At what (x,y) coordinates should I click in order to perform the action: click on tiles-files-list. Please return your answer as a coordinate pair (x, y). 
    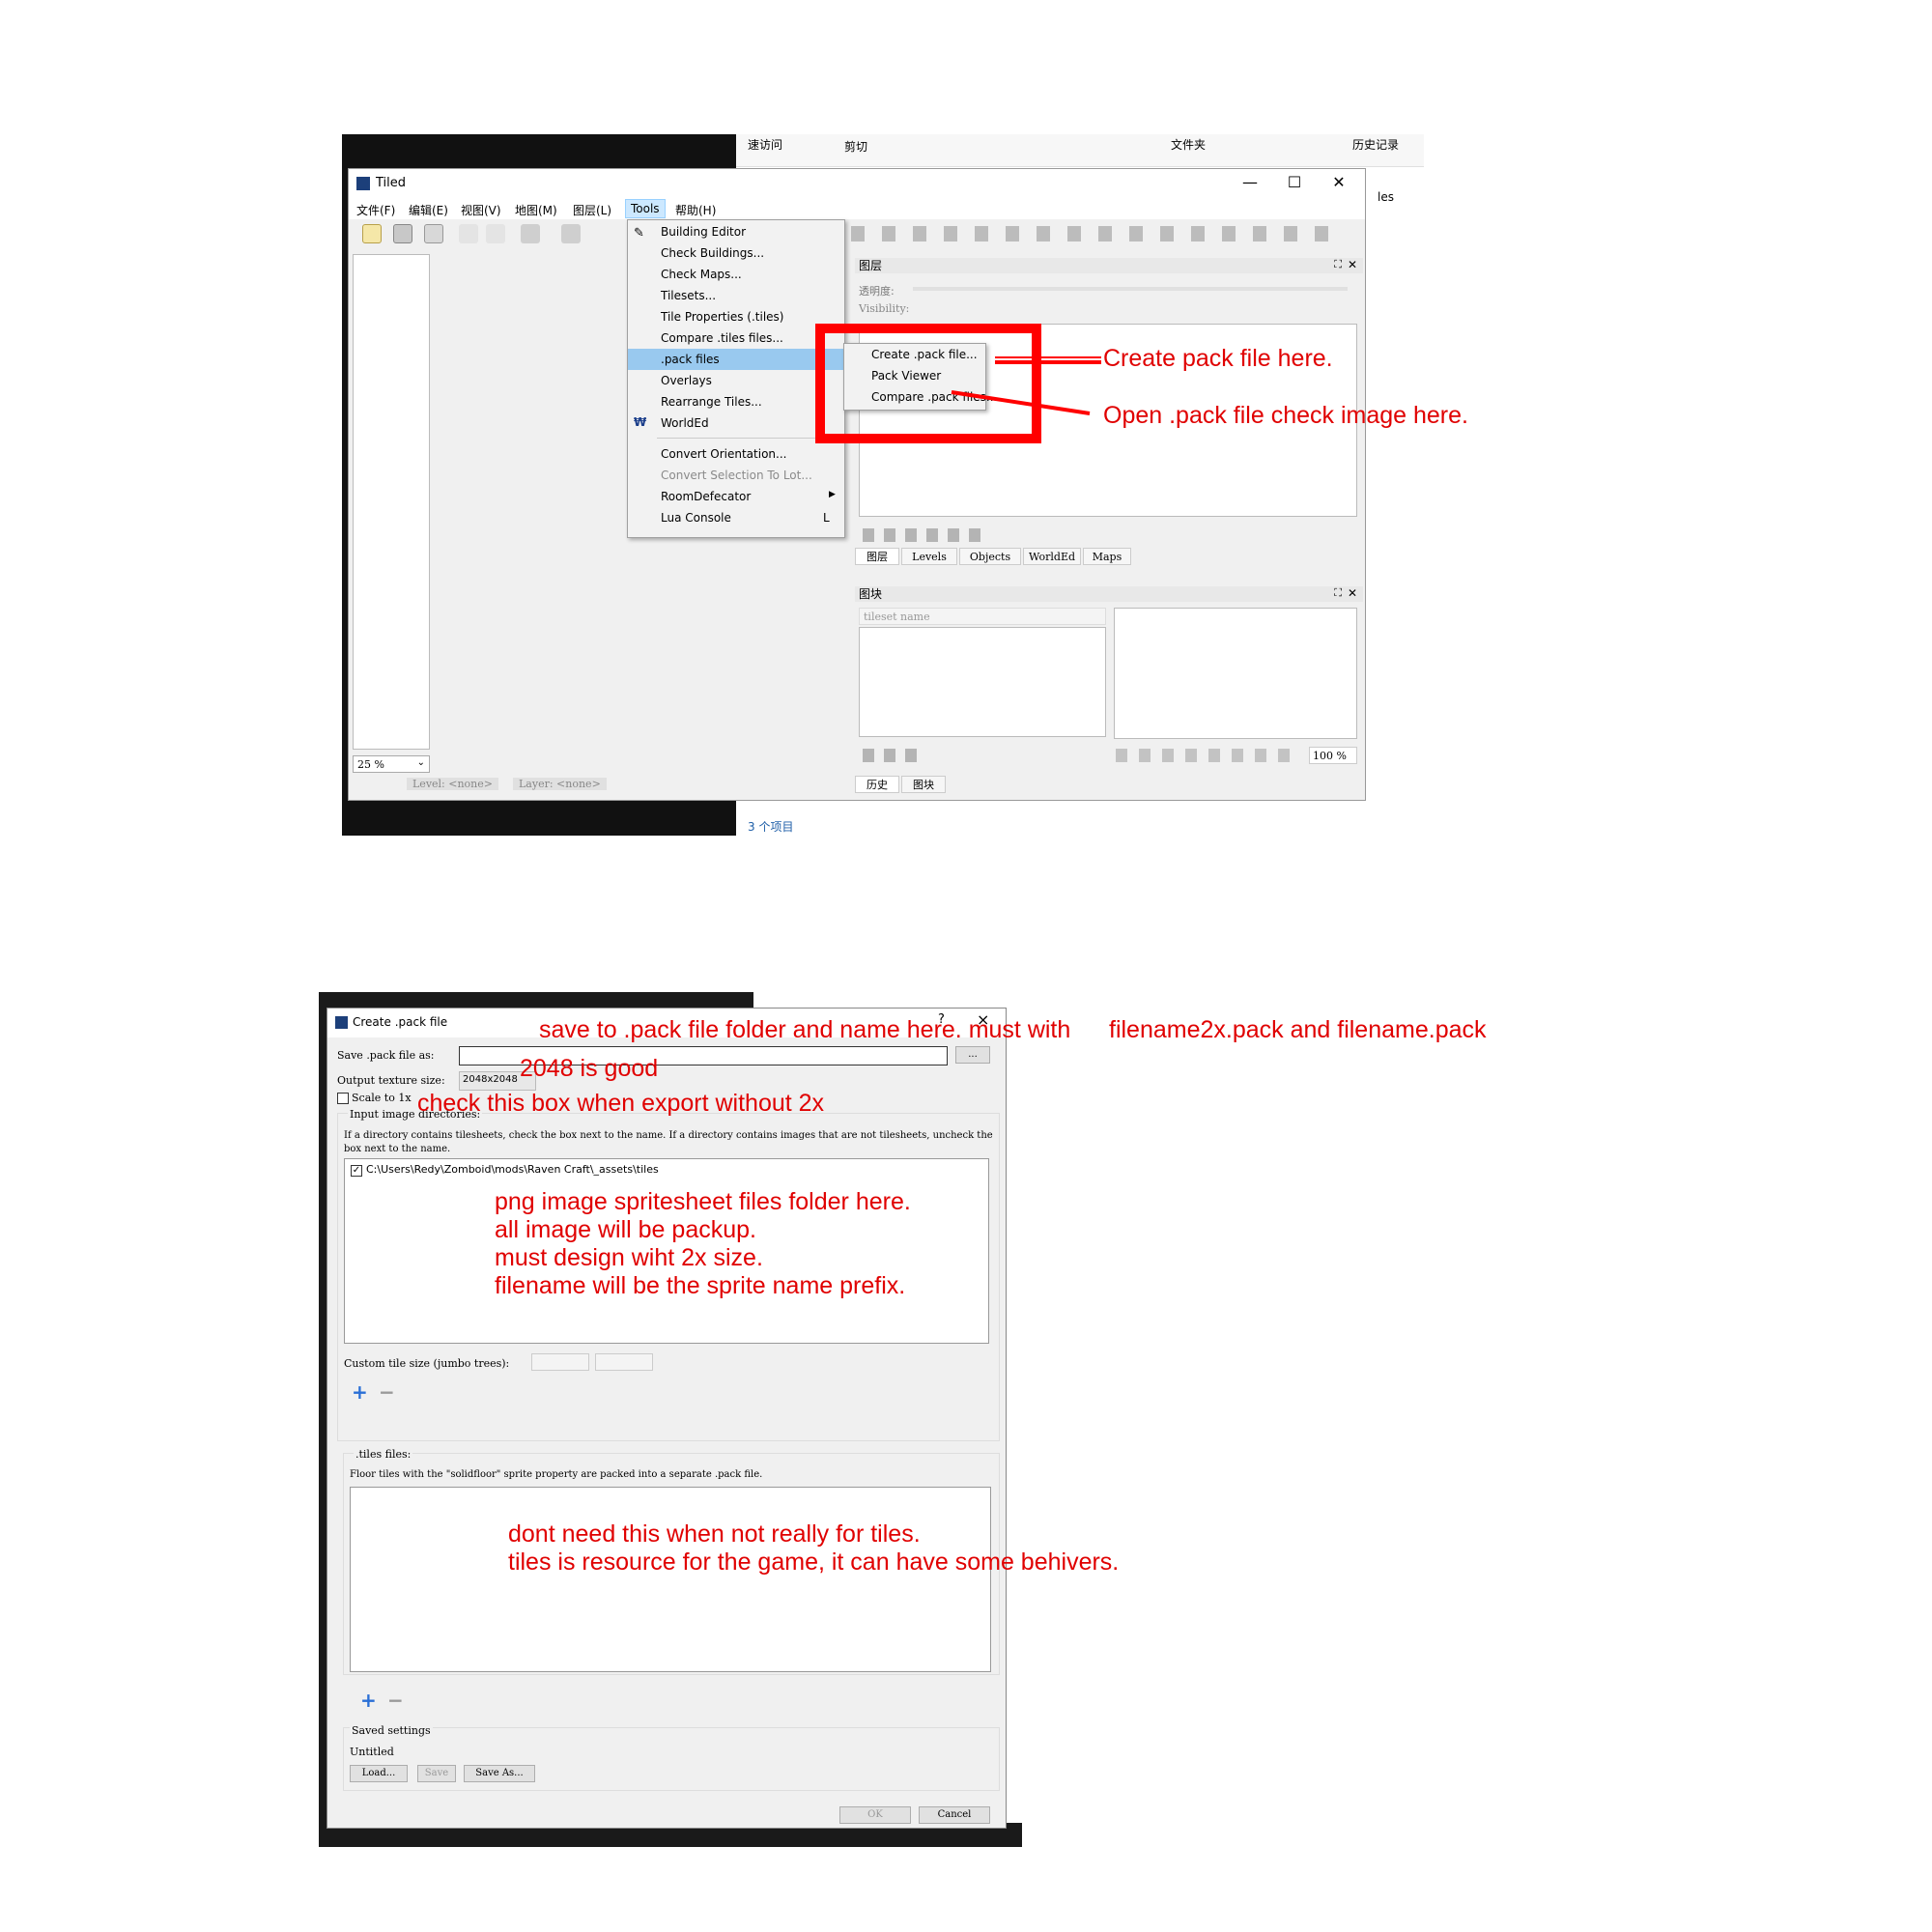
    Looking at the image, I should click on (670, 1579).